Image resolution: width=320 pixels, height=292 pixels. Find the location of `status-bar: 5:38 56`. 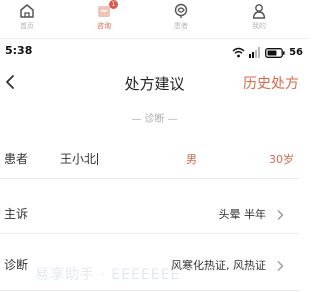

status-bar: 5:38 56 is located at coordinates (154, 52).